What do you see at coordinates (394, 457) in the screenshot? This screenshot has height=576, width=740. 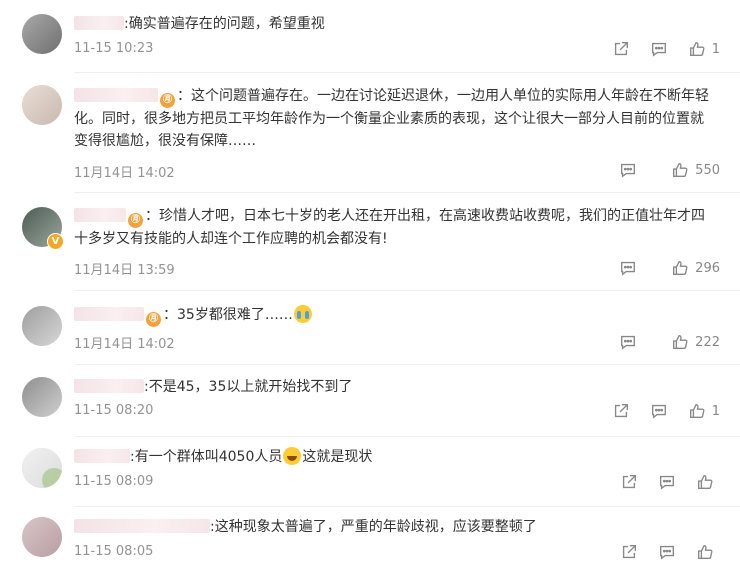 I see `comment-text: :有一个群体叫4050人员 这就是现状` at bounding box center [394, 457].